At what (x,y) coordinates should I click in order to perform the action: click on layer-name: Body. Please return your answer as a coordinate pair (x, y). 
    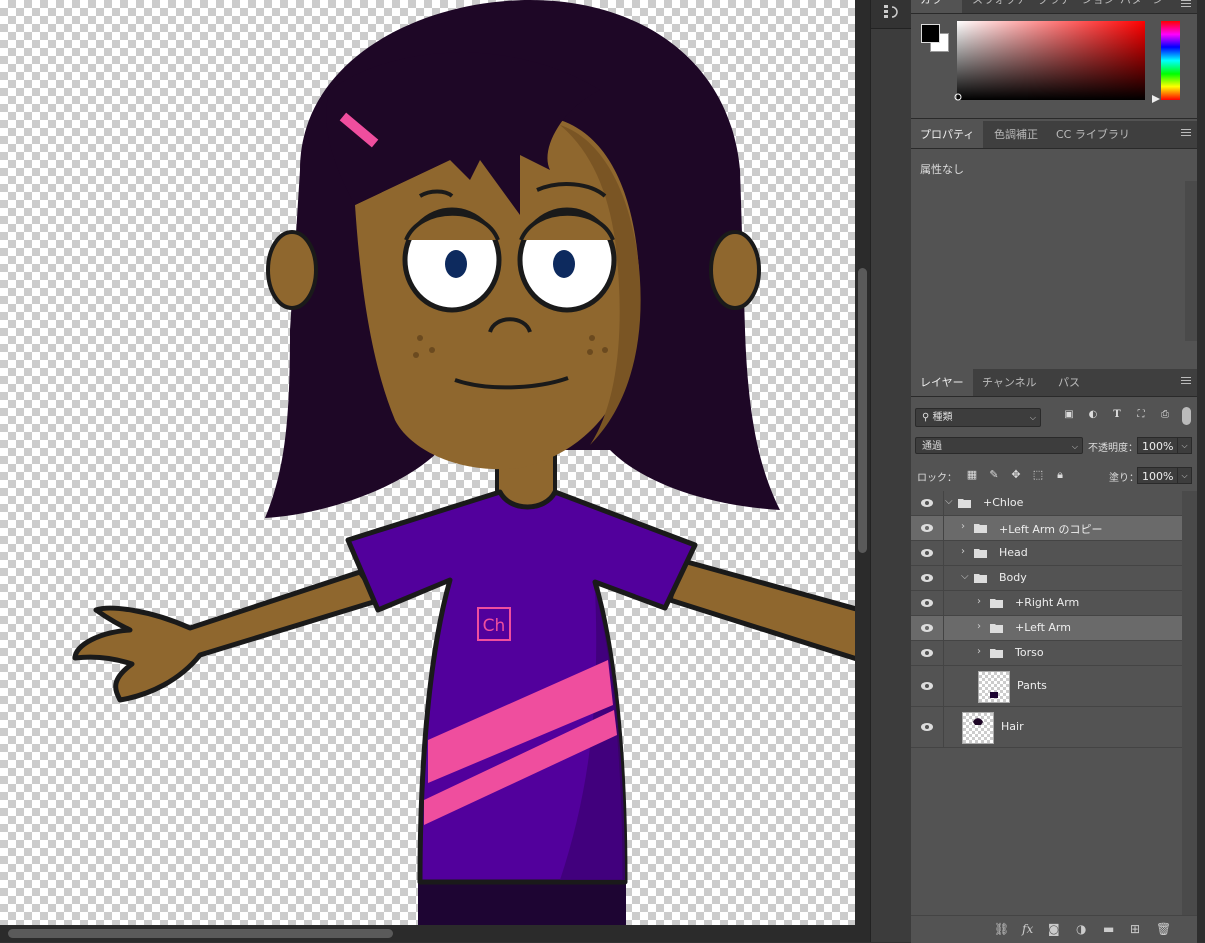
    Looking at the image, I should click on (1013, 577).